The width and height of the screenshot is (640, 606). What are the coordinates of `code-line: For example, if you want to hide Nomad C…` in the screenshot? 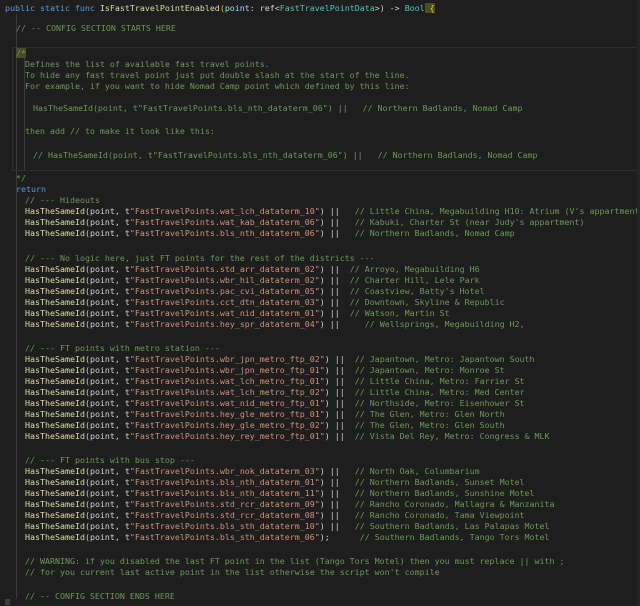 It's located at (217, 86).